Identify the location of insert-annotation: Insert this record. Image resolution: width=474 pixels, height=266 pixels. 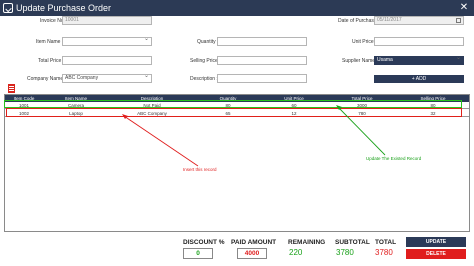
(200, 169).